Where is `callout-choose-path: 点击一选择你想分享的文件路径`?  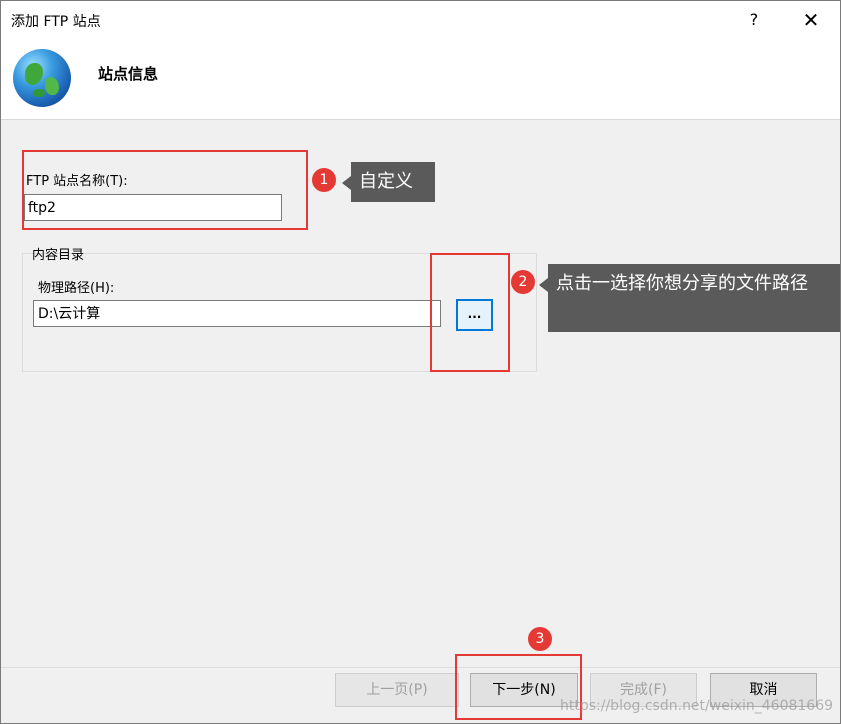
callout-choose-path: 点击一选择你想分享的文件路径 is located at coordinates (689, 298).